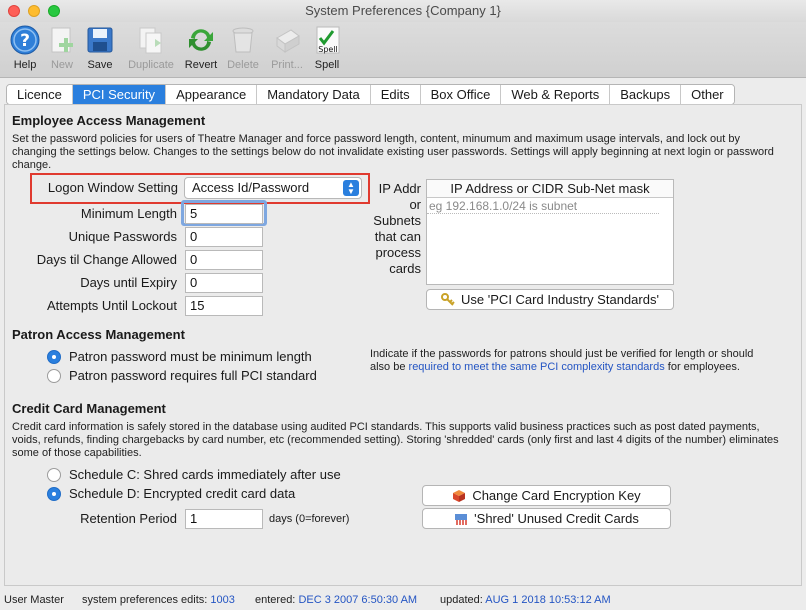 The width and height of the screenshot is (806, 610). I want to click on close-window-button, so click(14, 11).